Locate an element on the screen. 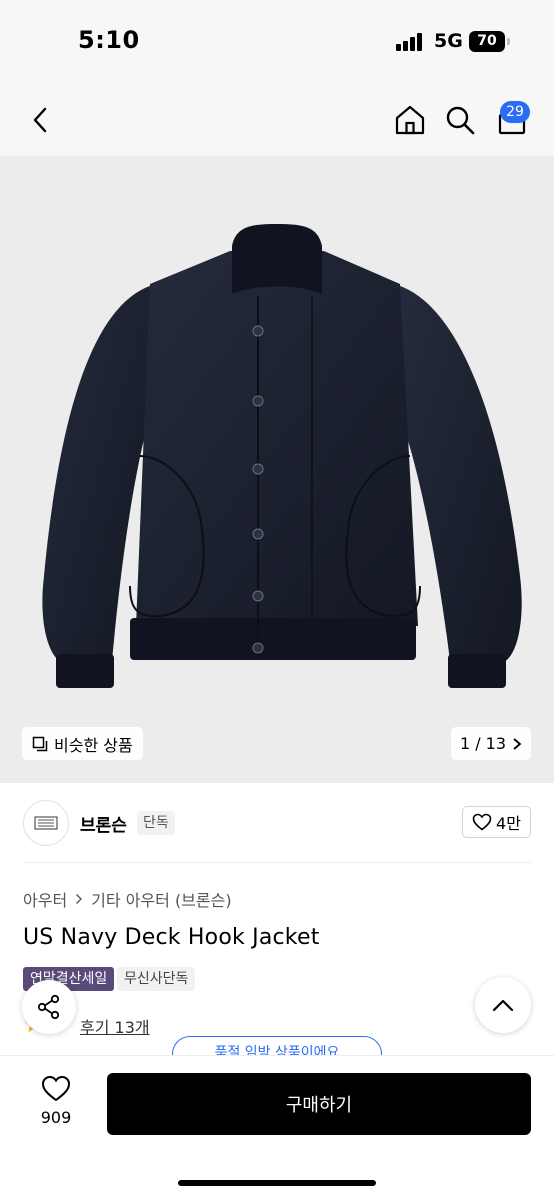  battery-tip is located at coordinates (508, 41).